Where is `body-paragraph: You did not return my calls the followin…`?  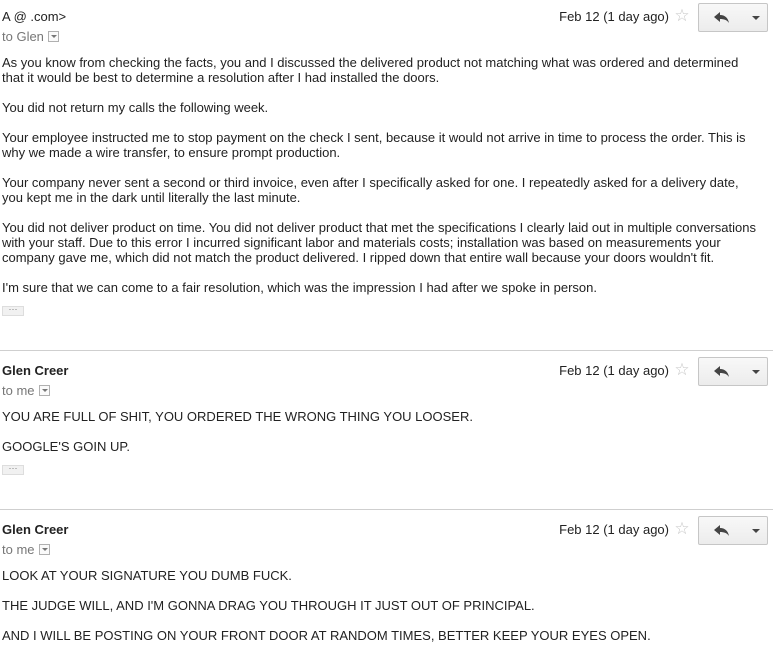 body-paragraph: You did not return my calls the followin… is located at coordinates (135, 107).